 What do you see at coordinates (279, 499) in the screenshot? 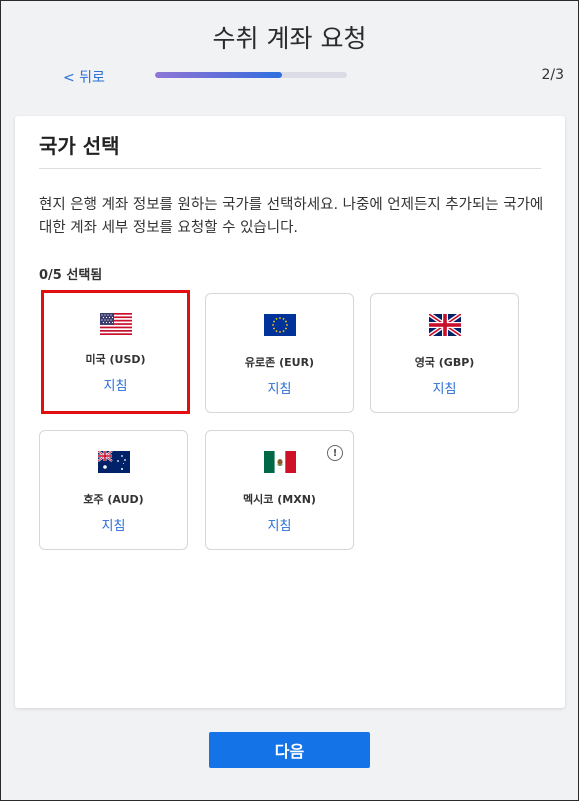
I see `country-name: 멕시코 (MXN)` at bounding box center [279, 499].